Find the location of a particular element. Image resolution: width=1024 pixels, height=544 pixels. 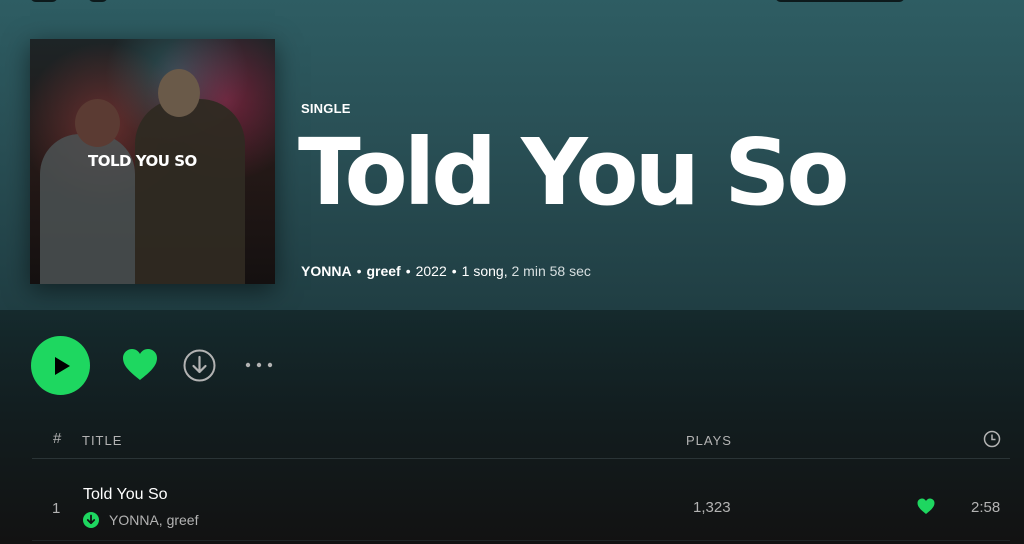

clock-icon is located at coordinates (992, 439).